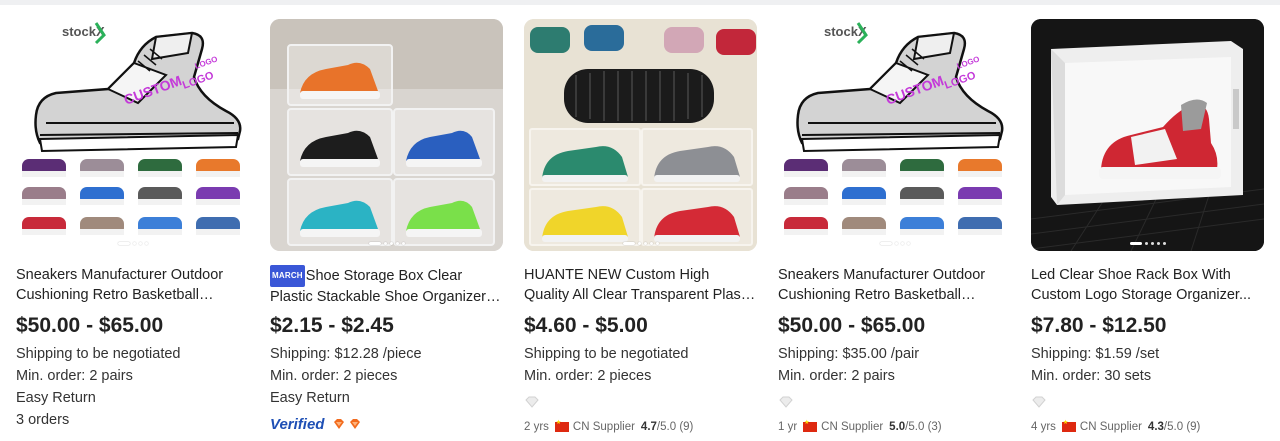 This screenshot has width=1280, height=441. I want to click on supplier-info: 1 yr CN Supplier 5.0 /5.0 (3), so click(894, 427).